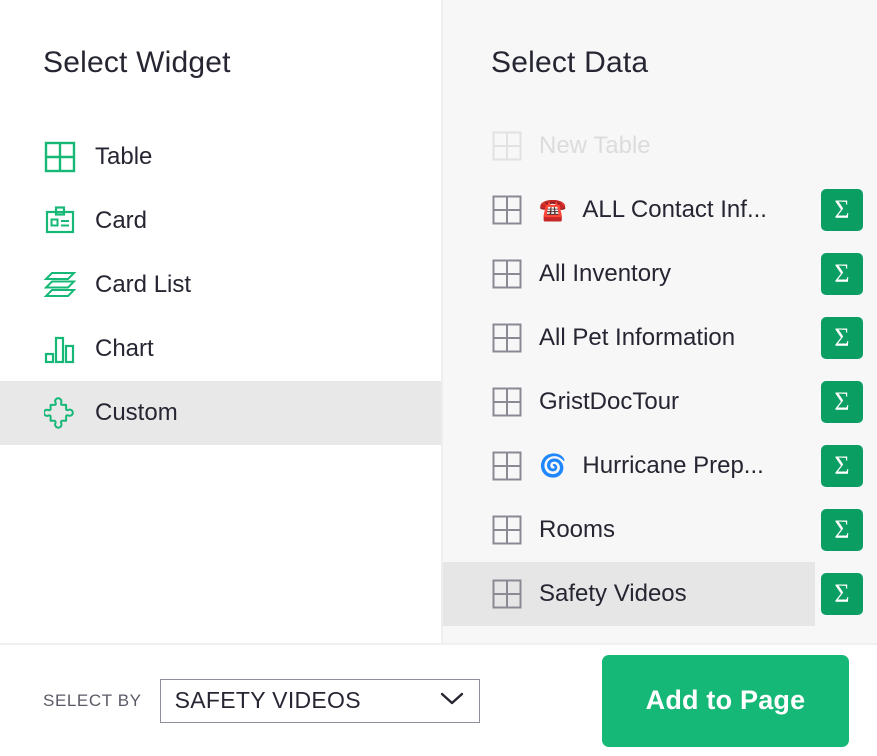 This screenshot has width=877, height=756. I want to click on data-item-all-inventory: All Inventory Σ, so click(660, 274).